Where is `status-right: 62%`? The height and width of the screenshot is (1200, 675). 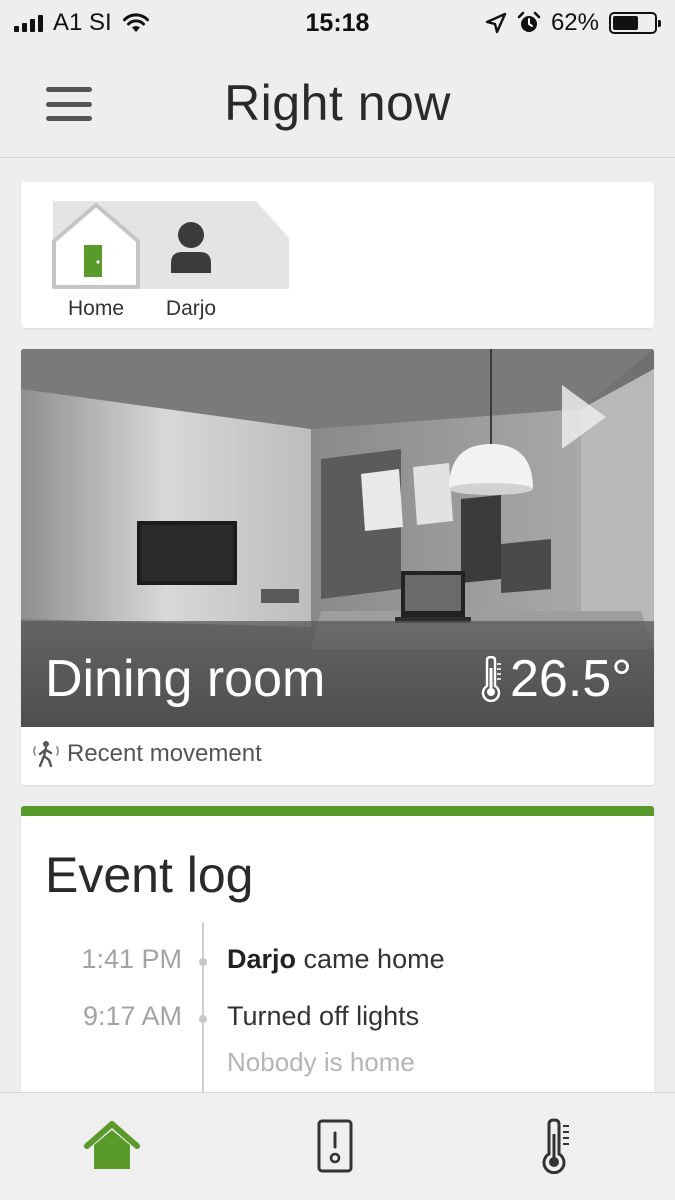 status-right: 62% is located at coordinates (573, 23).